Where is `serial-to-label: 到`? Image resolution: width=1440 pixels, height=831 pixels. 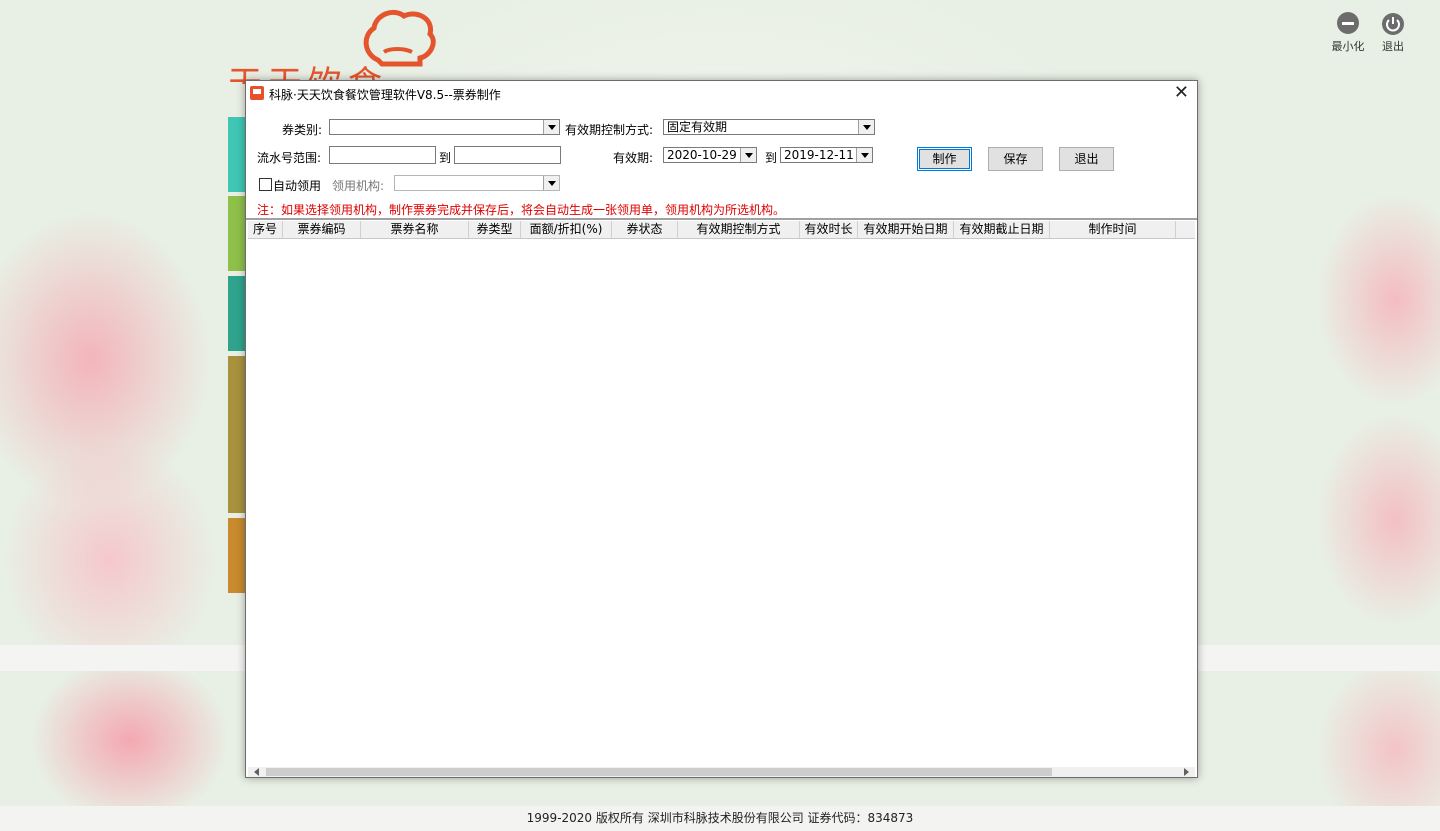 serial-to-label: 到 is located at coordinates (445, 158).